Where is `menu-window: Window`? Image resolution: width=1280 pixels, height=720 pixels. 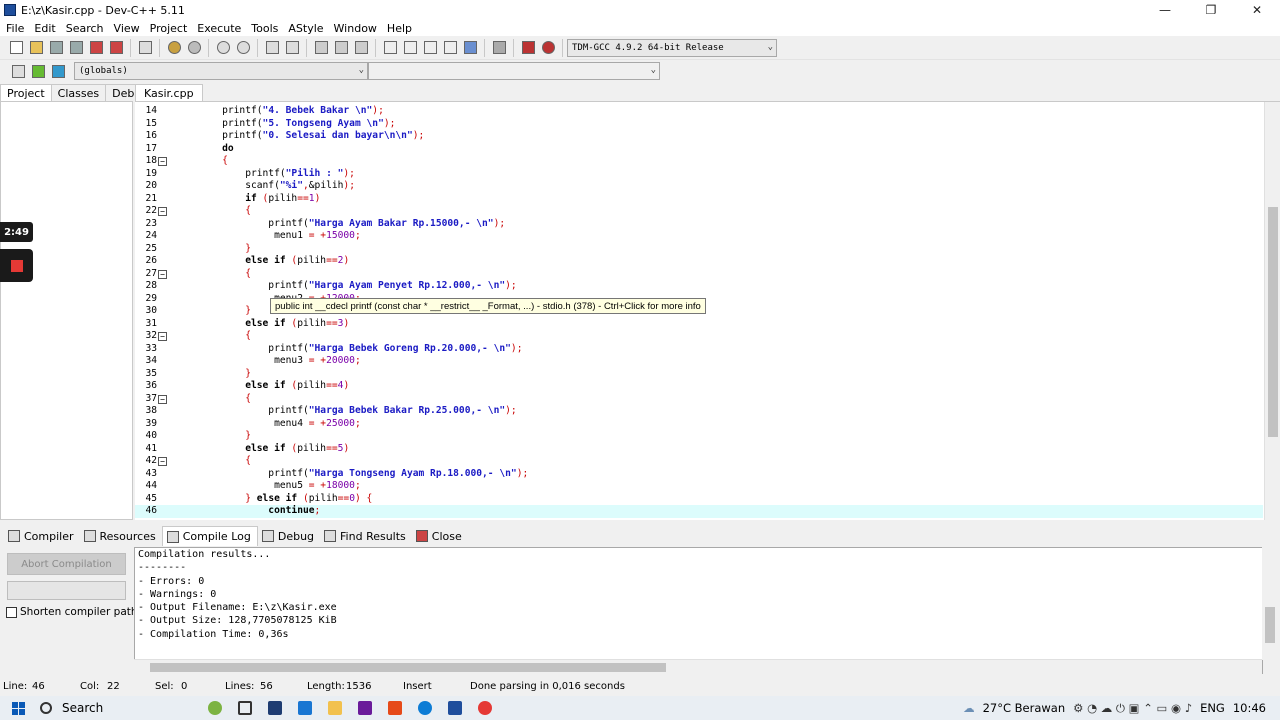 menu-window: Window is located at coordinates (356, 28).